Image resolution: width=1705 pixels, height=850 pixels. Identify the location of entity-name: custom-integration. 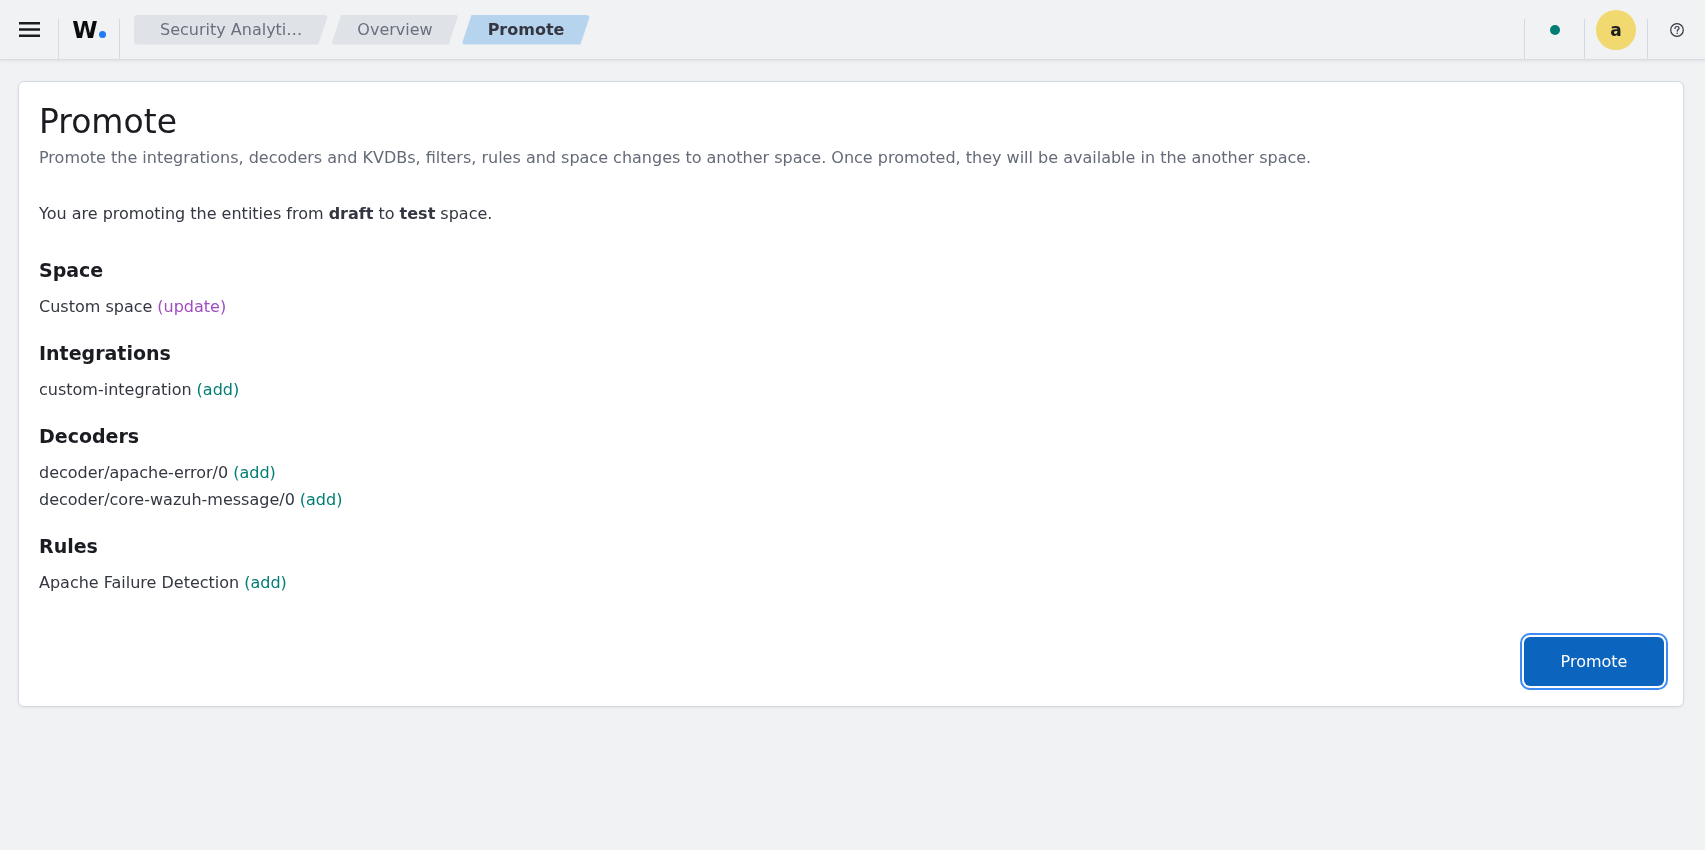
(115, 390).